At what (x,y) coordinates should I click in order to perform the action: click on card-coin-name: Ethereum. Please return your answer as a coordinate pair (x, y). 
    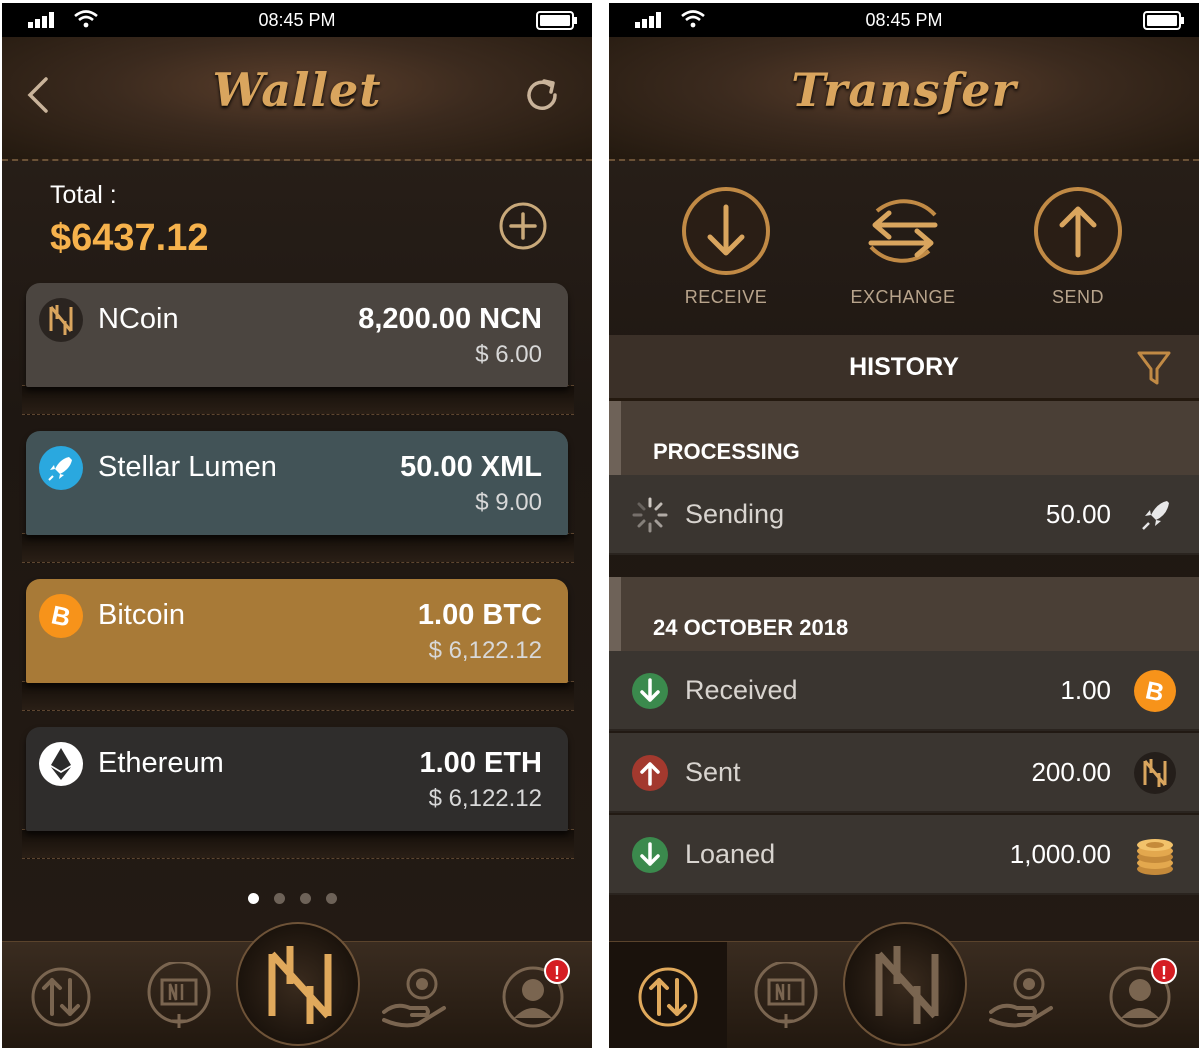
    Looking at the image, I should click on (161, 763).